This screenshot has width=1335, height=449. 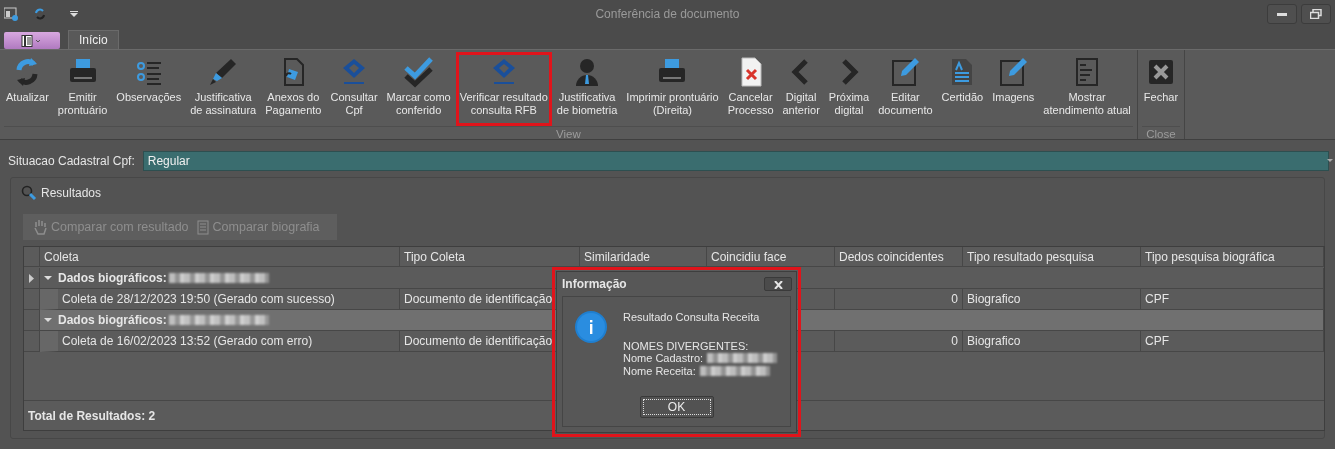 I want to click on column-header: Coincidiu face, so click(x=771, y=257).